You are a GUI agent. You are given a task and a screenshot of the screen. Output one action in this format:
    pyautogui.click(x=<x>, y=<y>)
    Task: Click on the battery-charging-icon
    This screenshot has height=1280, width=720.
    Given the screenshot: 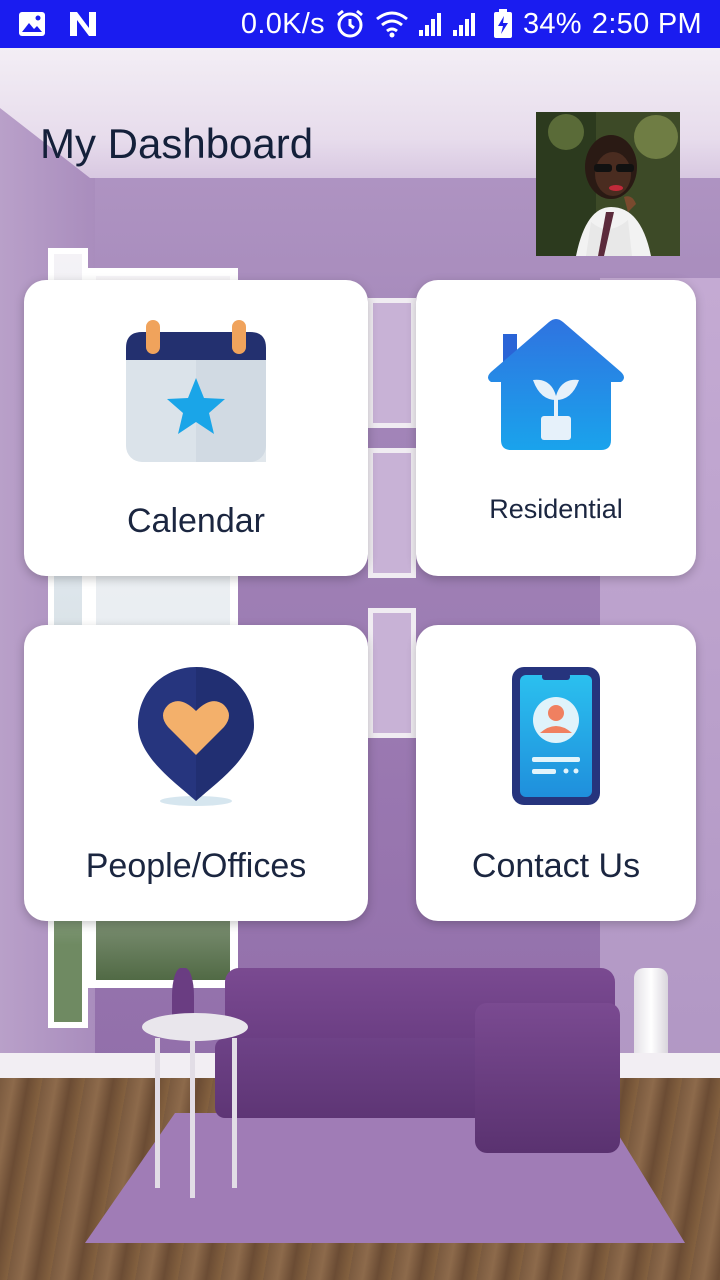 What is the action you would take?
    pyautogui.click(x=503, y=24)
    